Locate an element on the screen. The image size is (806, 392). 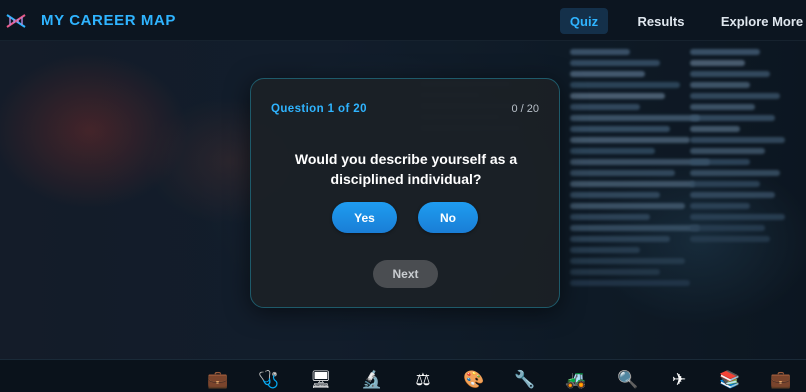
magnifier-icon: 🔍 is located at coordinates (628, 380).